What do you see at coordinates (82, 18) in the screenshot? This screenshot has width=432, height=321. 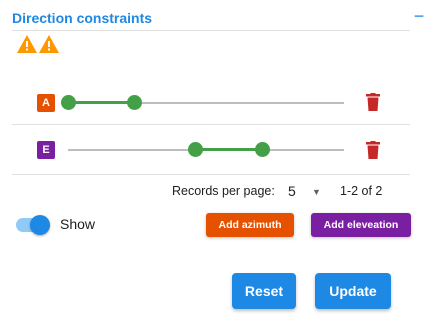 I see `panel-title: Direction constraints` at bounding box center [82, 18].